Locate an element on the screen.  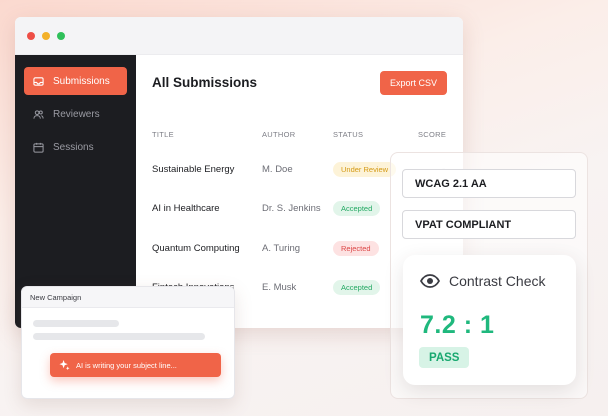
sidebar-item-sessions: Sessions is located at coordinates (75, 147).